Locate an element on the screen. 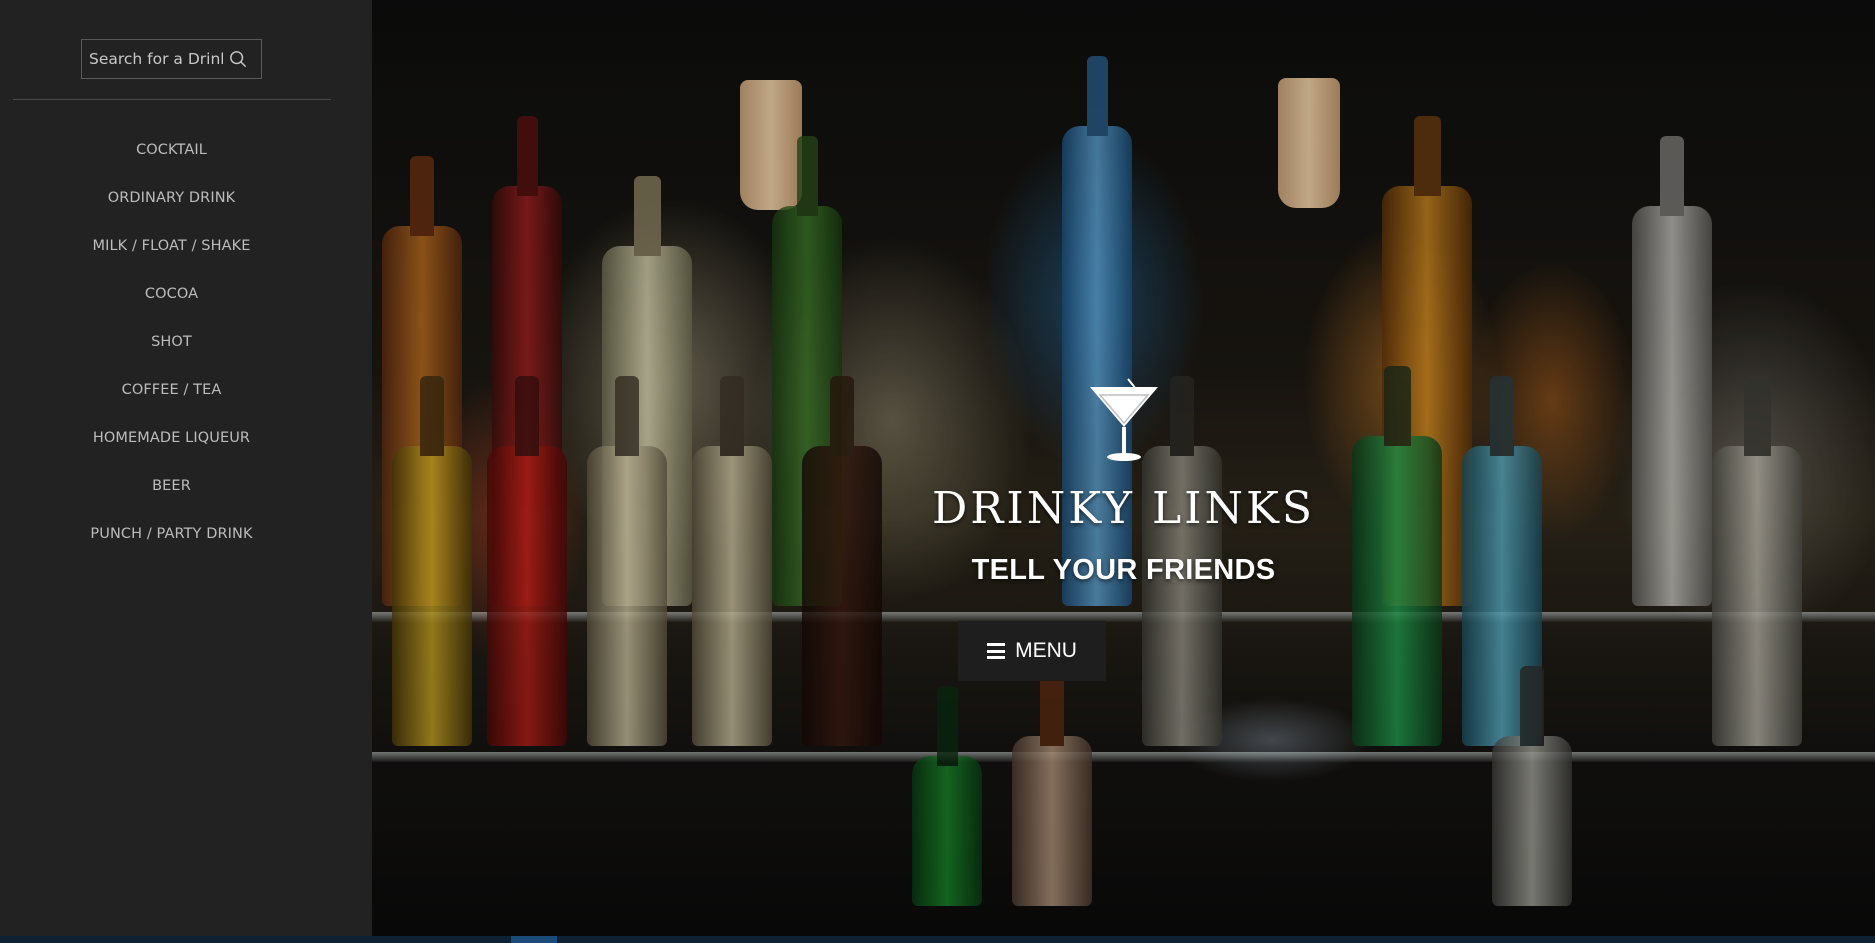 The image size is (1875, 943). search-icon is located at coordinates (238, 59).